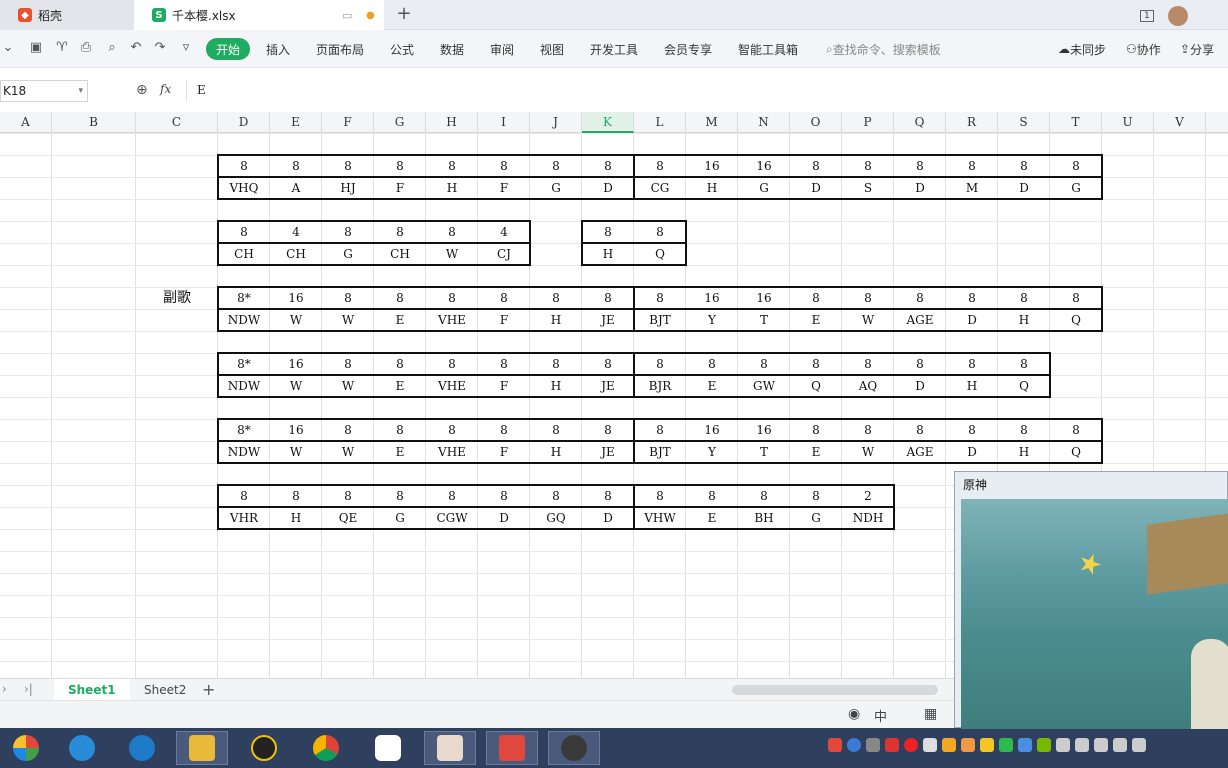  I want to click on taskbar-feishu, so click(388, 748).